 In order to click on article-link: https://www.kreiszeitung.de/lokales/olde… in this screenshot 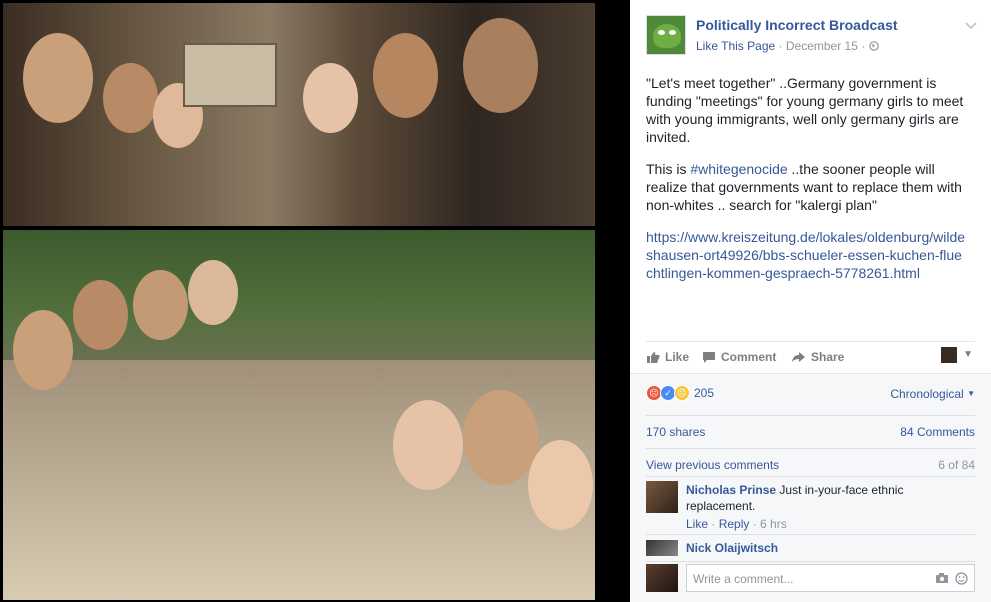, I will do `click(805, 255)`.